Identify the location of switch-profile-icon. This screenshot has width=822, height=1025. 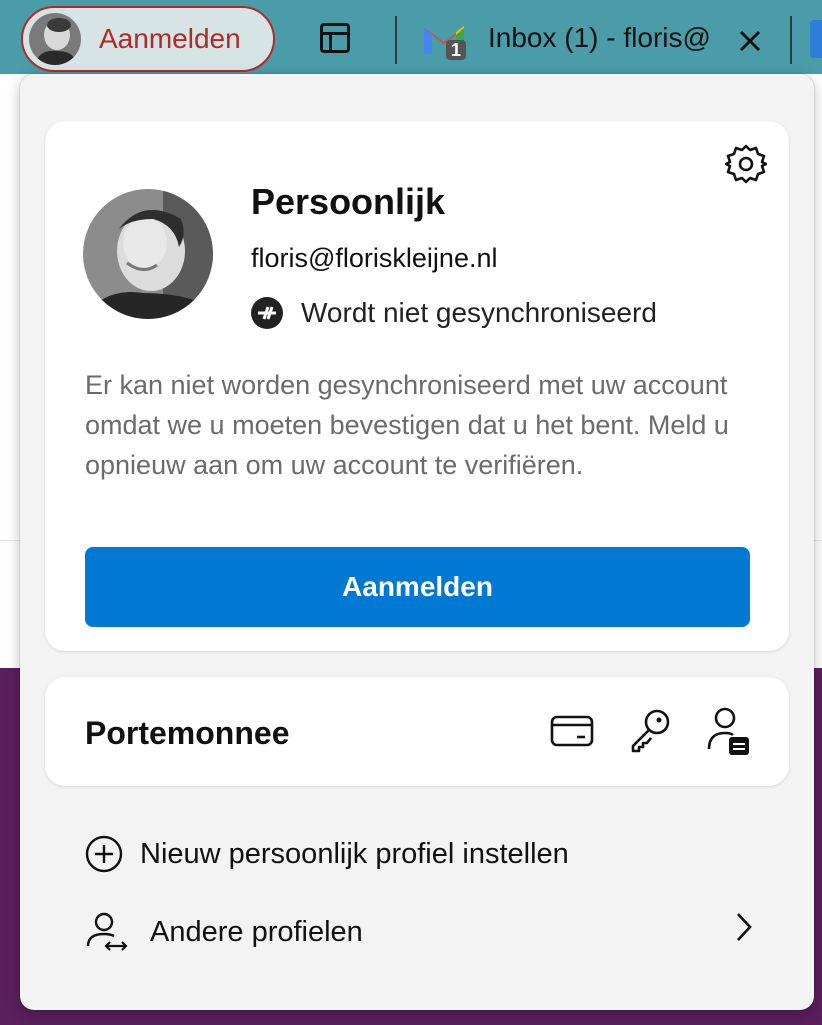
(107, 931).